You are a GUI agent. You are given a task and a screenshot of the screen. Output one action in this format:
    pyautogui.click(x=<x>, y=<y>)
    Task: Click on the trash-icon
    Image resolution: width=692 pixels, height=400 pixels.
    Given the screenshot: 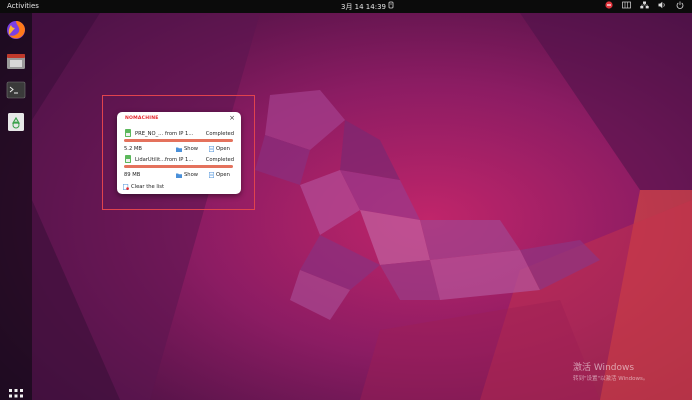 What is the action you would take?
    pyautogui.click(x=16, y=122)
    